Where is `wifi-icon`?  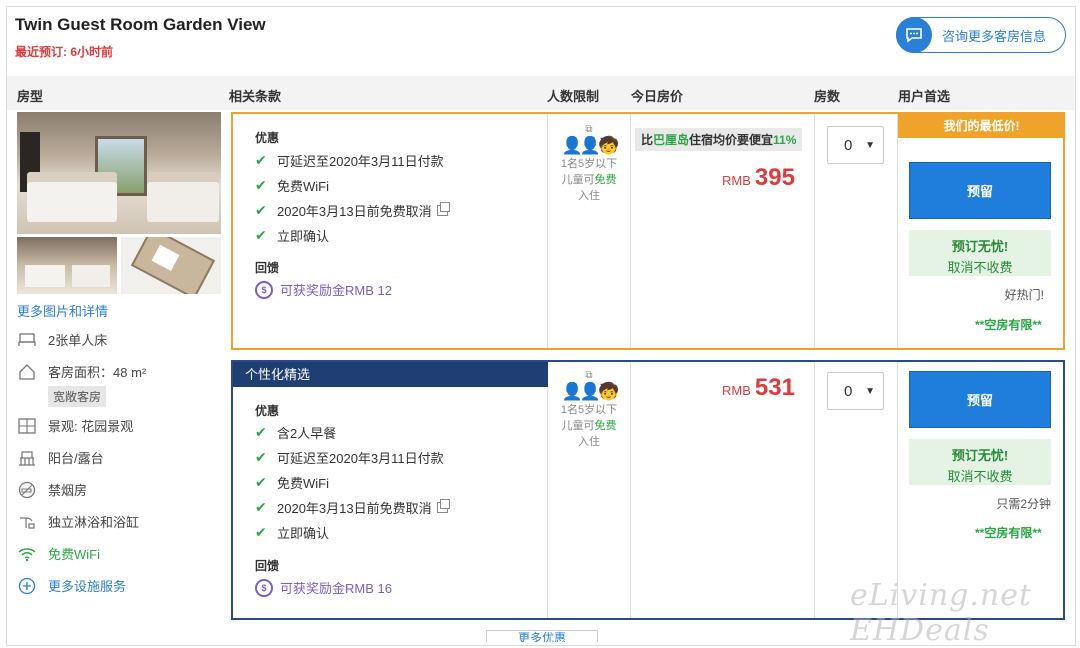 wifi-icon is located at coordinates (27, 554).